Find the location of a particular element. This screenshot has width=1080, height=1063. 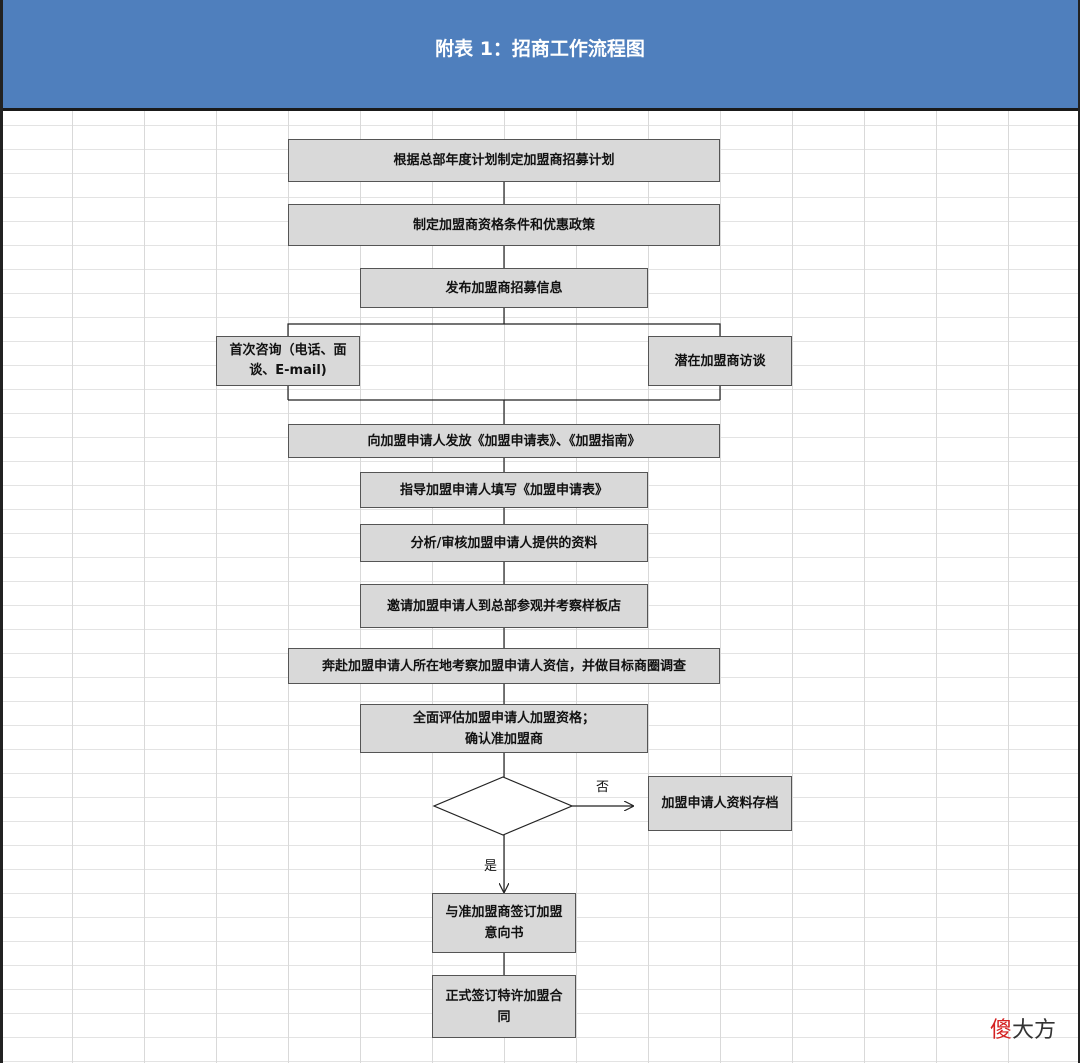

step-letter-of-intent-label: 与准加盟商签订加盟意向书 is located at coordinates (504, 923).